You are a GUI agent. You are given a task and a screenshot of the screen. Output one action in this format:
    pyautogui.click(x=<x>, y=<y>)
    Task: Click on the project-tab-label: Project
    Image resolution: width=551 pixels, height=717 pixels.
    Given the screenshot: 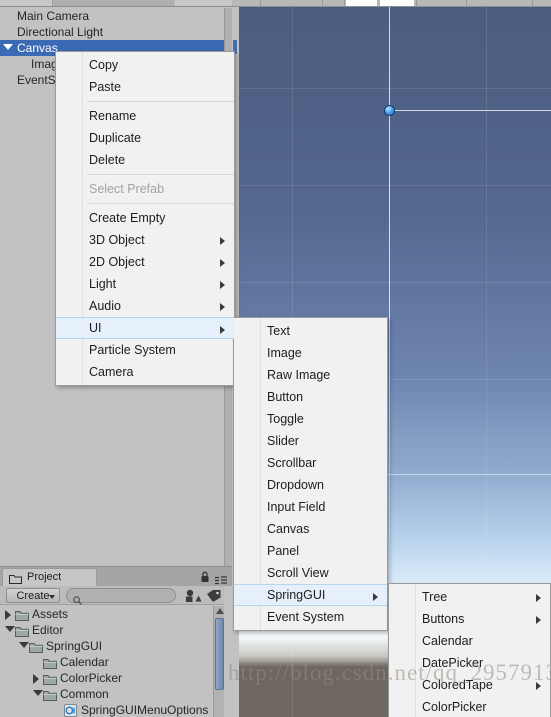 What is the action you would take?
    pyautogui.click(x=44, y=577)
    